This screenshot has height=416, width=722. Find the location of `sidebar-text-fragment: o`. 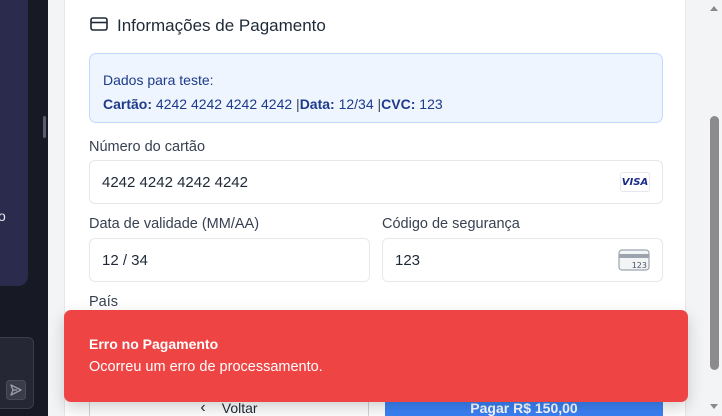

sidebar-text-fragment: o is located at coordinates (3, 216).